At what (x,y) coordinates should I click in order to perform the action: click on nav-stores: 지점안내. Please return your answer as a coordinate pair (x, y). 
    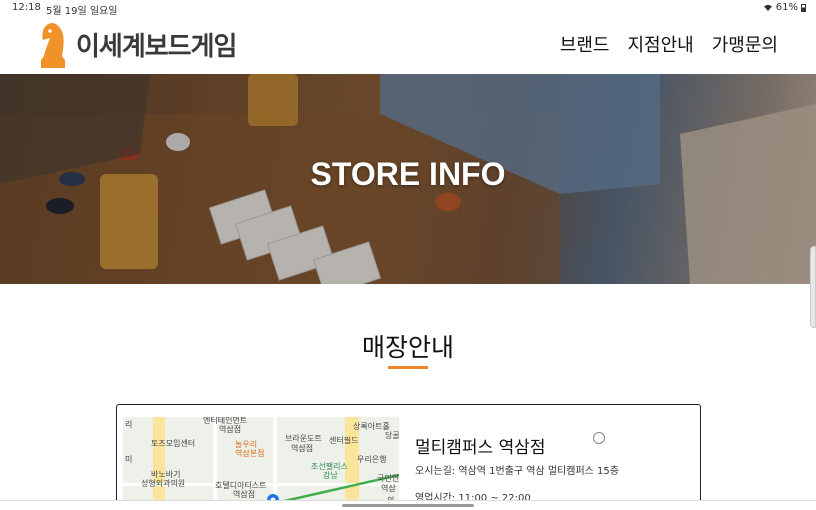
    Looking at the image, I should click on (661, 44).